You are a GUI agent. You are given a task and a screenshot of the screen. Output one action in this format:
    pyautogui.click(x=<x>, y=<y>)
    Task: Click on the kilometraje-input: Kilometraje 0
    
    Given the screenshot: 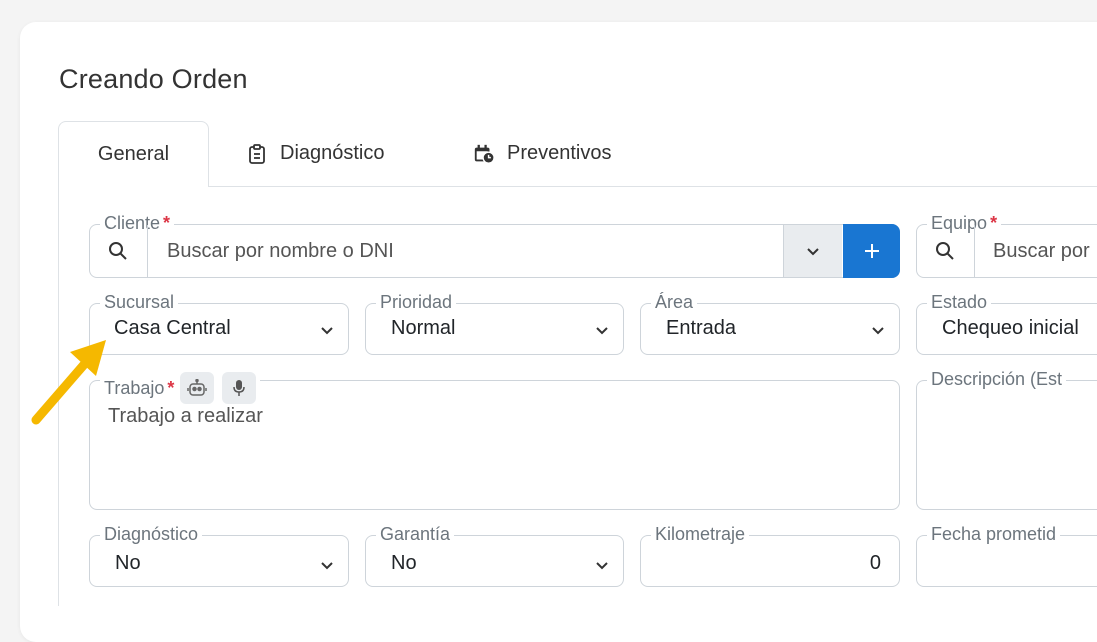 What is the action you would take?
    pyautogui.click(x=770, y=555)
    